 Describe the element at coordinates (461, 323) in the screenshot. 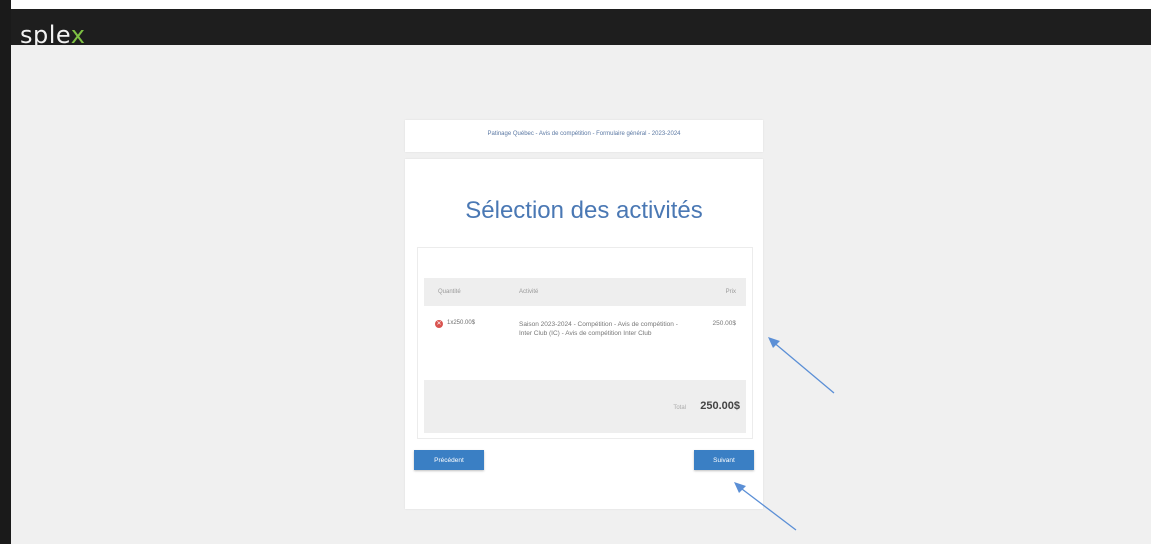

I see `row-quantity: 1x250.00$` at that location.